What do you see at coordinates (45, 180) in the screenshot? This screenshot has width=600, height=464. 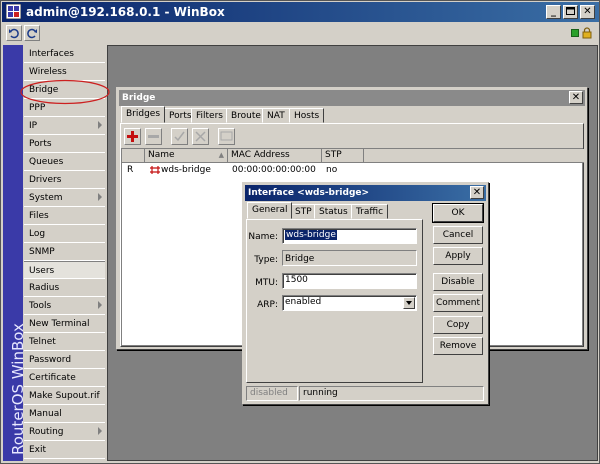 I see `sidebar-item-label: Drivers` at bounding box center [45, 180].